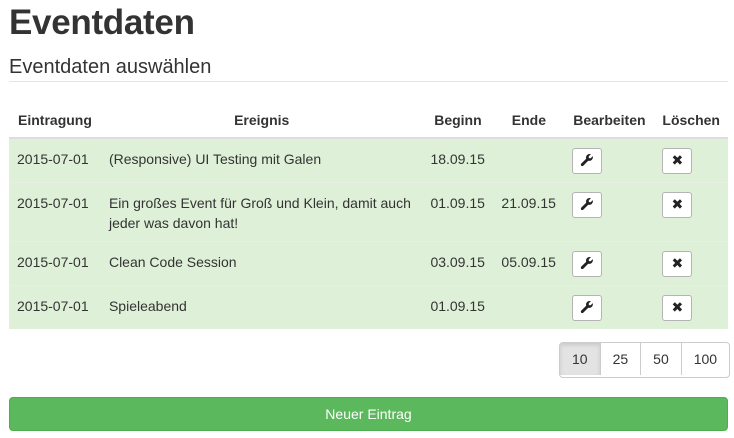 Image resolution: width=734 pixels, height=438 pixels. I want to click on cell-start: 03.09.15, so click(458, 263).